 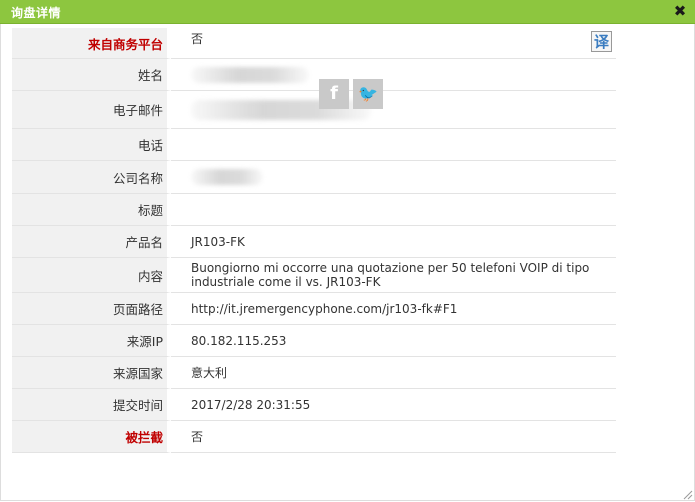 I want to click on row-label-name: 姓名, so click(x=91, y=75).